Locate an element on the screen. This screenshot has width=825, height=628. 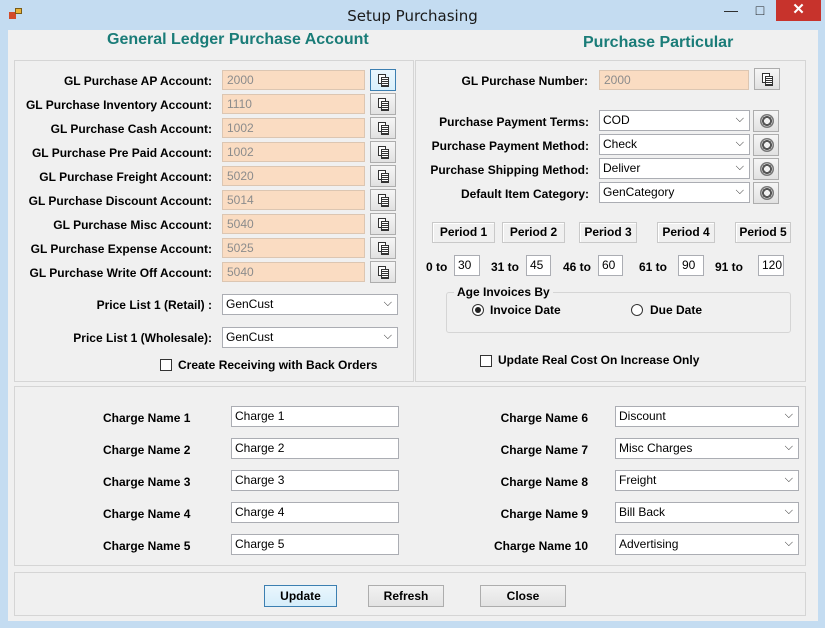
gl-row-label: GL Purchase Inventory Account: is located at coordinates (118, 105).